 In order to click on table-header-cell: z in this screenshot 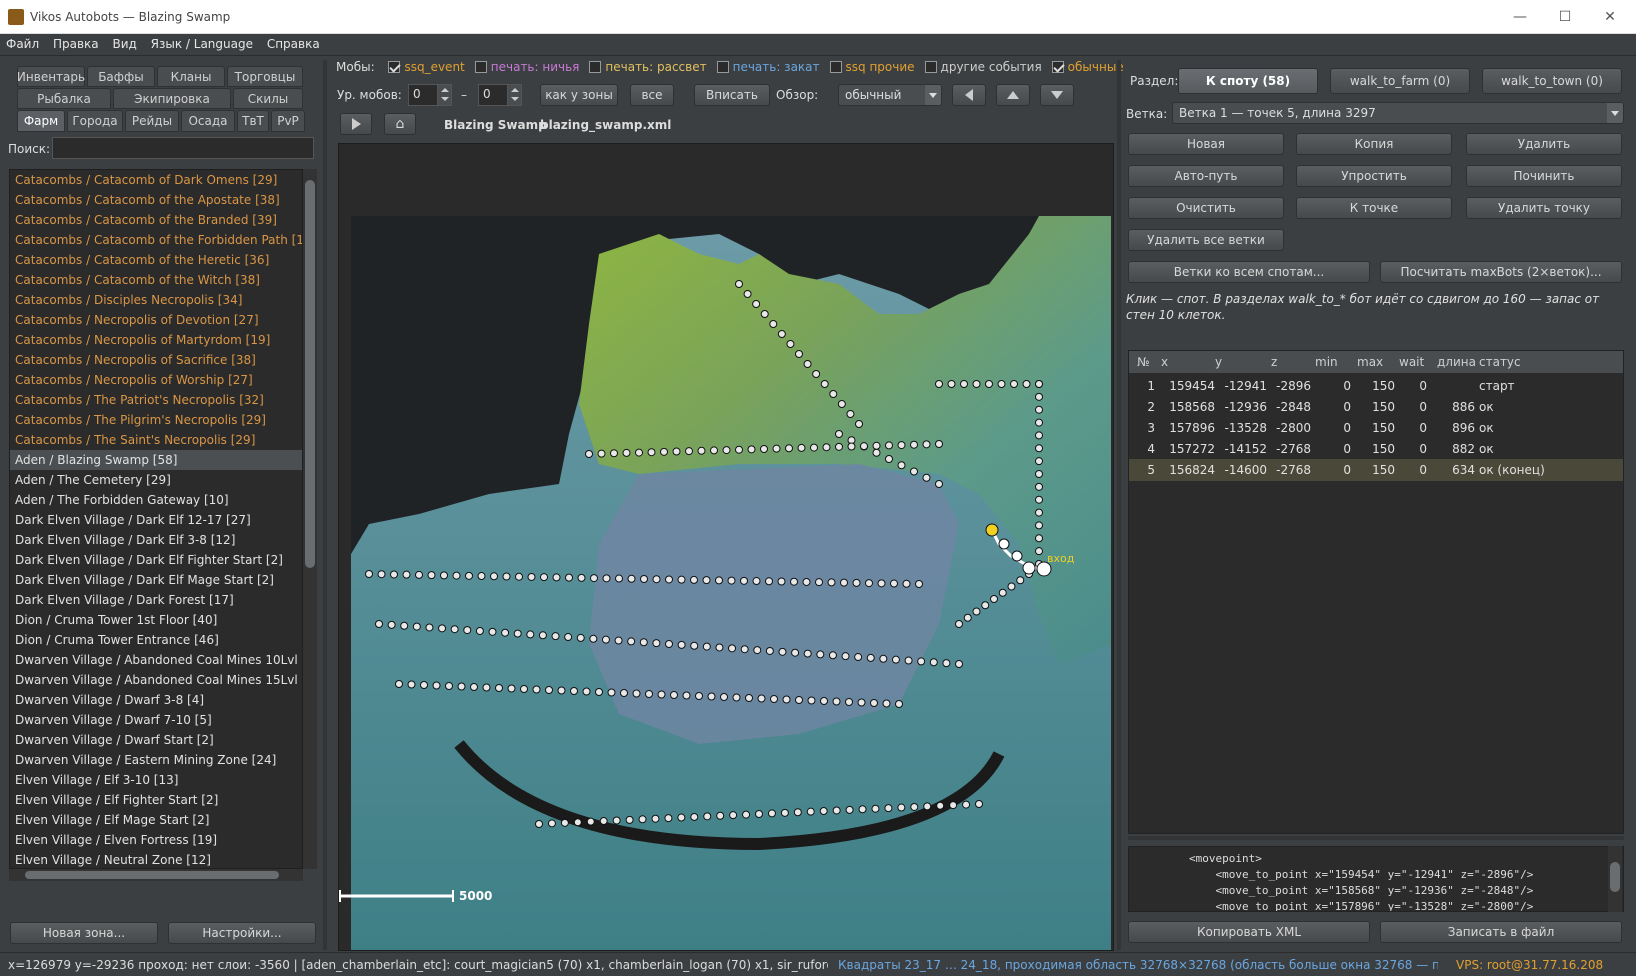, I will do `click(1291, 362)`.